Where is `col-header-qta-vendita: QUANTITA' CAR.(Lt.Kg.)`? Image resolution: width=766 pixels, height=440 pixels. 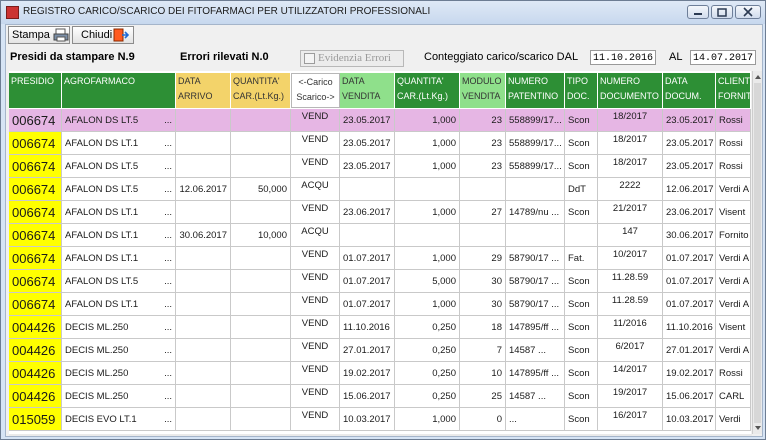
col-header-qta-vendita: QUANTITA' CAR.(Lt.Kg.) is located at coordinates (427, 90).